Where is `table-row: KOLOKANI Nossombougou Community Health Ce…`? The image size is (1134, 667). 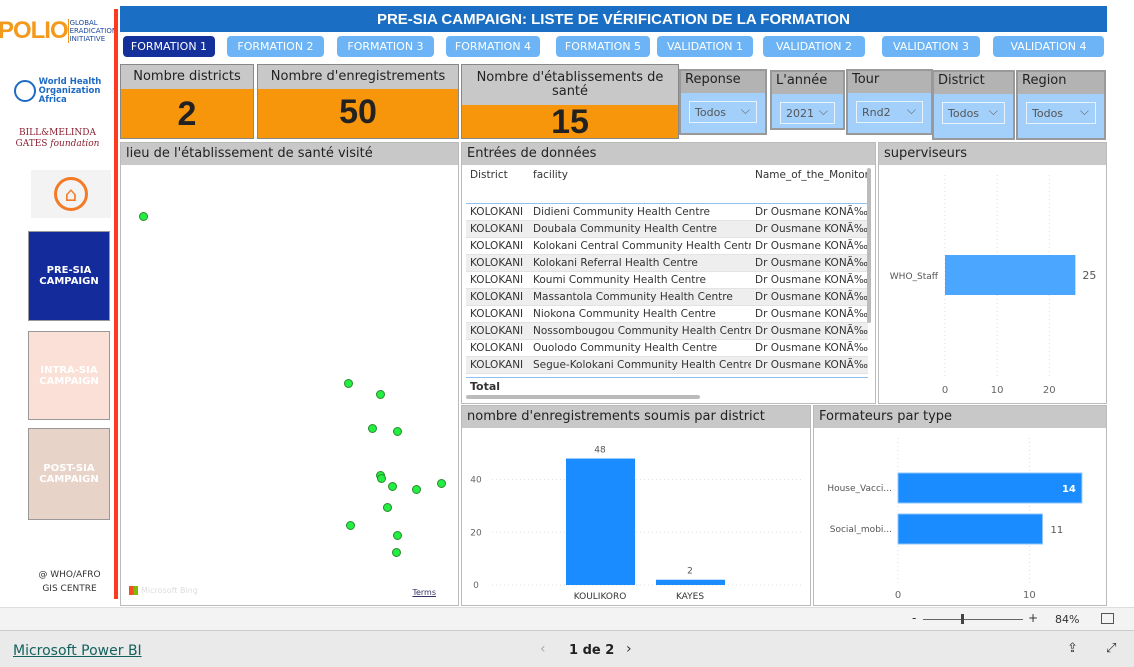 table-row: KOLOKANI Nossombougou Community Health Ce… is located at coordinates (667, 330).